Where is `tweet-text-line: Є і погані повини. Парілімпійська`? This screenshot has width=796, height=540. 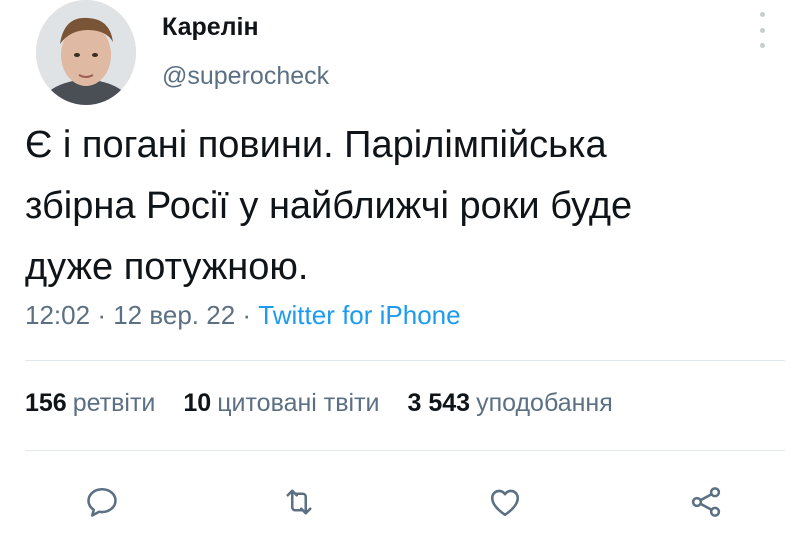
tweet-text-line: Є і погані повини. Парілімпійська is located at coordinates (316, 145).